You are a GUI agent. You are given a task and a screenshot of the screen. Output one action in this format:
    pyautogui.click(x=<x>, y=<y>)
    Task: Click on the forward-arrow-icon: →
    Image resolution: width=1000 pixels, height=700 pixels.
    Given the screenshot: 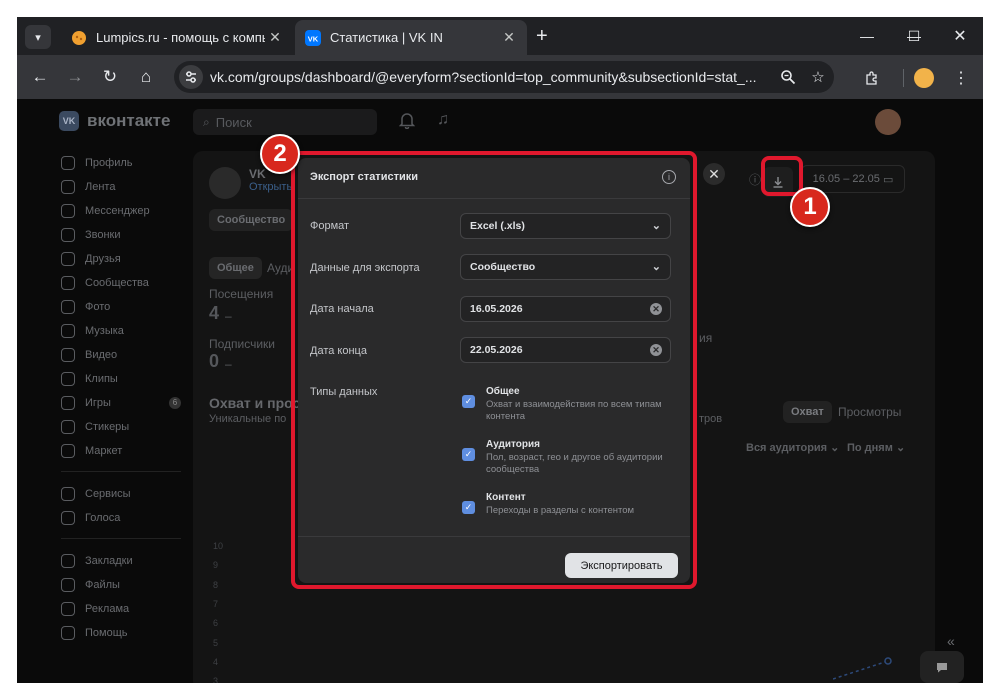 What is the action you would take?
    pyautogui.click(x=75, y=77)
    